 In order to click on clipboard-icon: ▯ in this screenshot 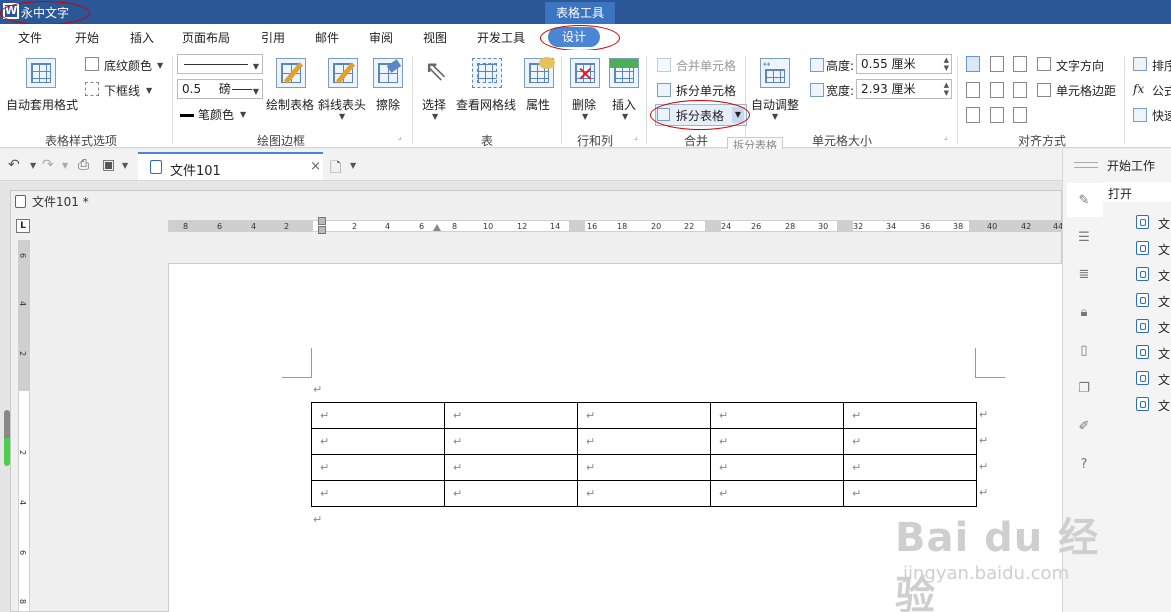, I will do `click(1084, 351)`.